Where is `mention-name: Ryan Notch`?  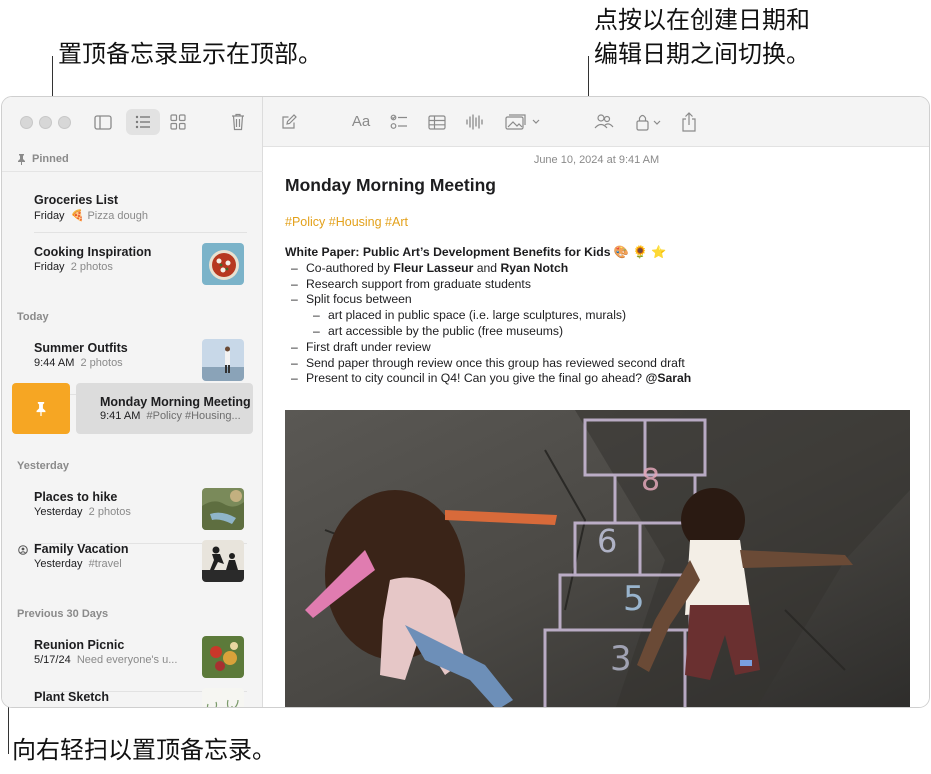
mention-name: Ryan Notch is located at coordinates (534, 267).